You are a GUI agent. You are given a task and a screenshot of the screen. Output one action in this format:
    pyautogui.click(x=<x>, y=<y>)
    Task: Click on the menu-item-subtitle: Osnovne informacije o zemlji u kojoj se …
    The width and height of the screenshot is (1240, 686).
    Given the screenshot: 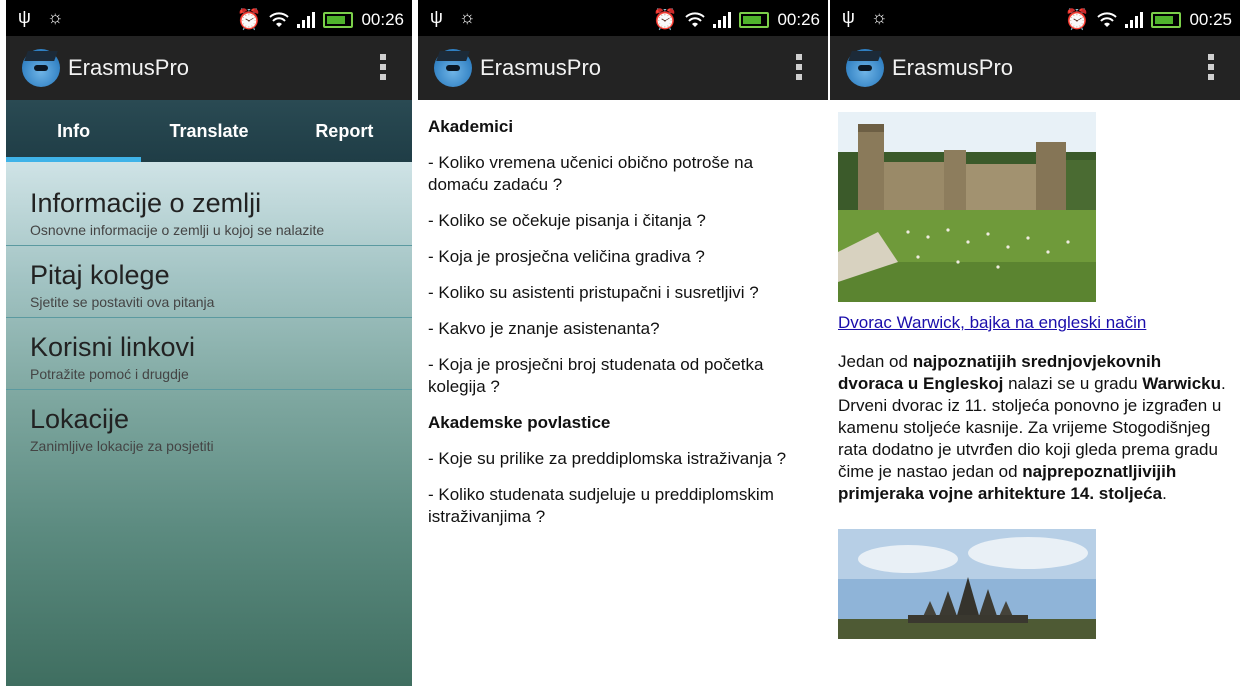 What is the action you would take?
    pyautogui.click(x=177, y=230)
    